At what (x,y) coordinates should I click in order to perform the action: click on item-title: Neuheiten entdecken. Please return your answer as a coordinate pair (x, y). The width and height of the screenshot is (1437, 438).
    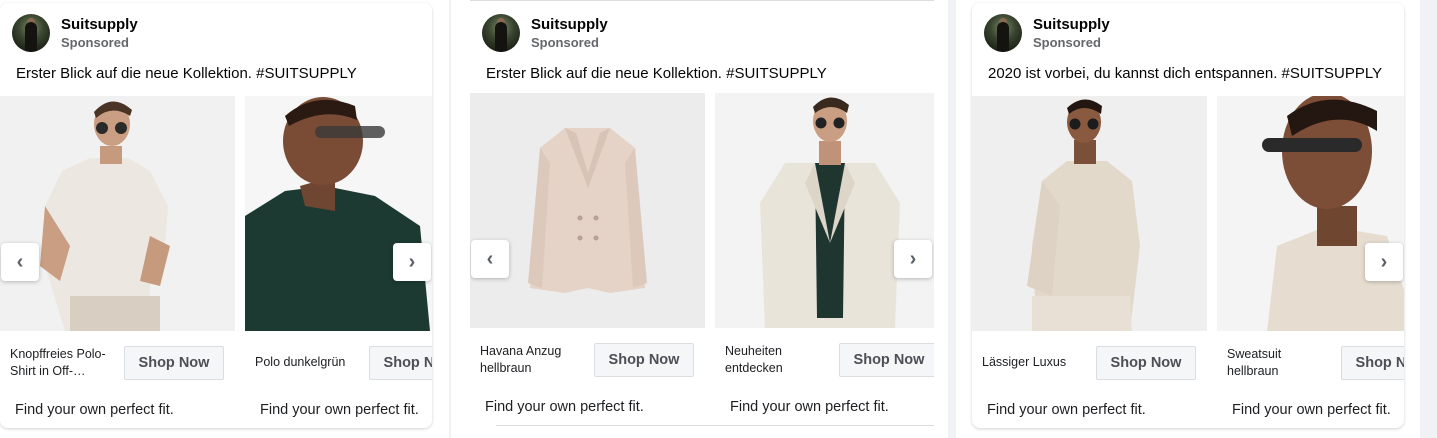
    Looking at the image, I should click on (779, 360).